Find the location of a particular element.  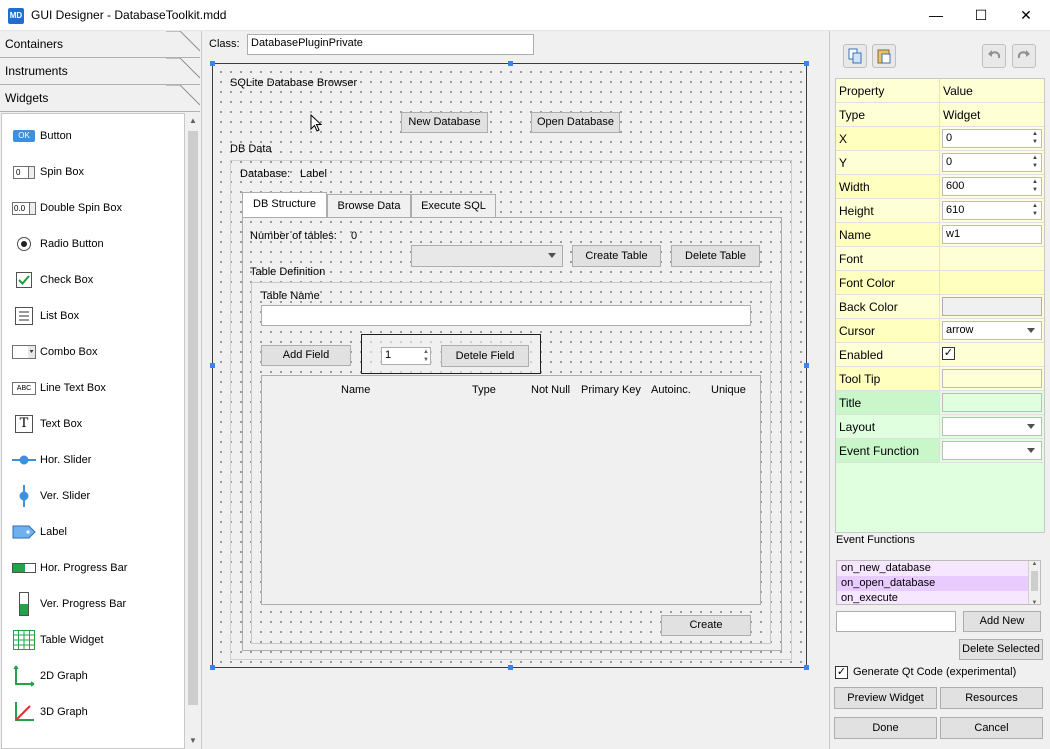

palette-item-radio-button: Radio Button is located at coordinates (58, 244).